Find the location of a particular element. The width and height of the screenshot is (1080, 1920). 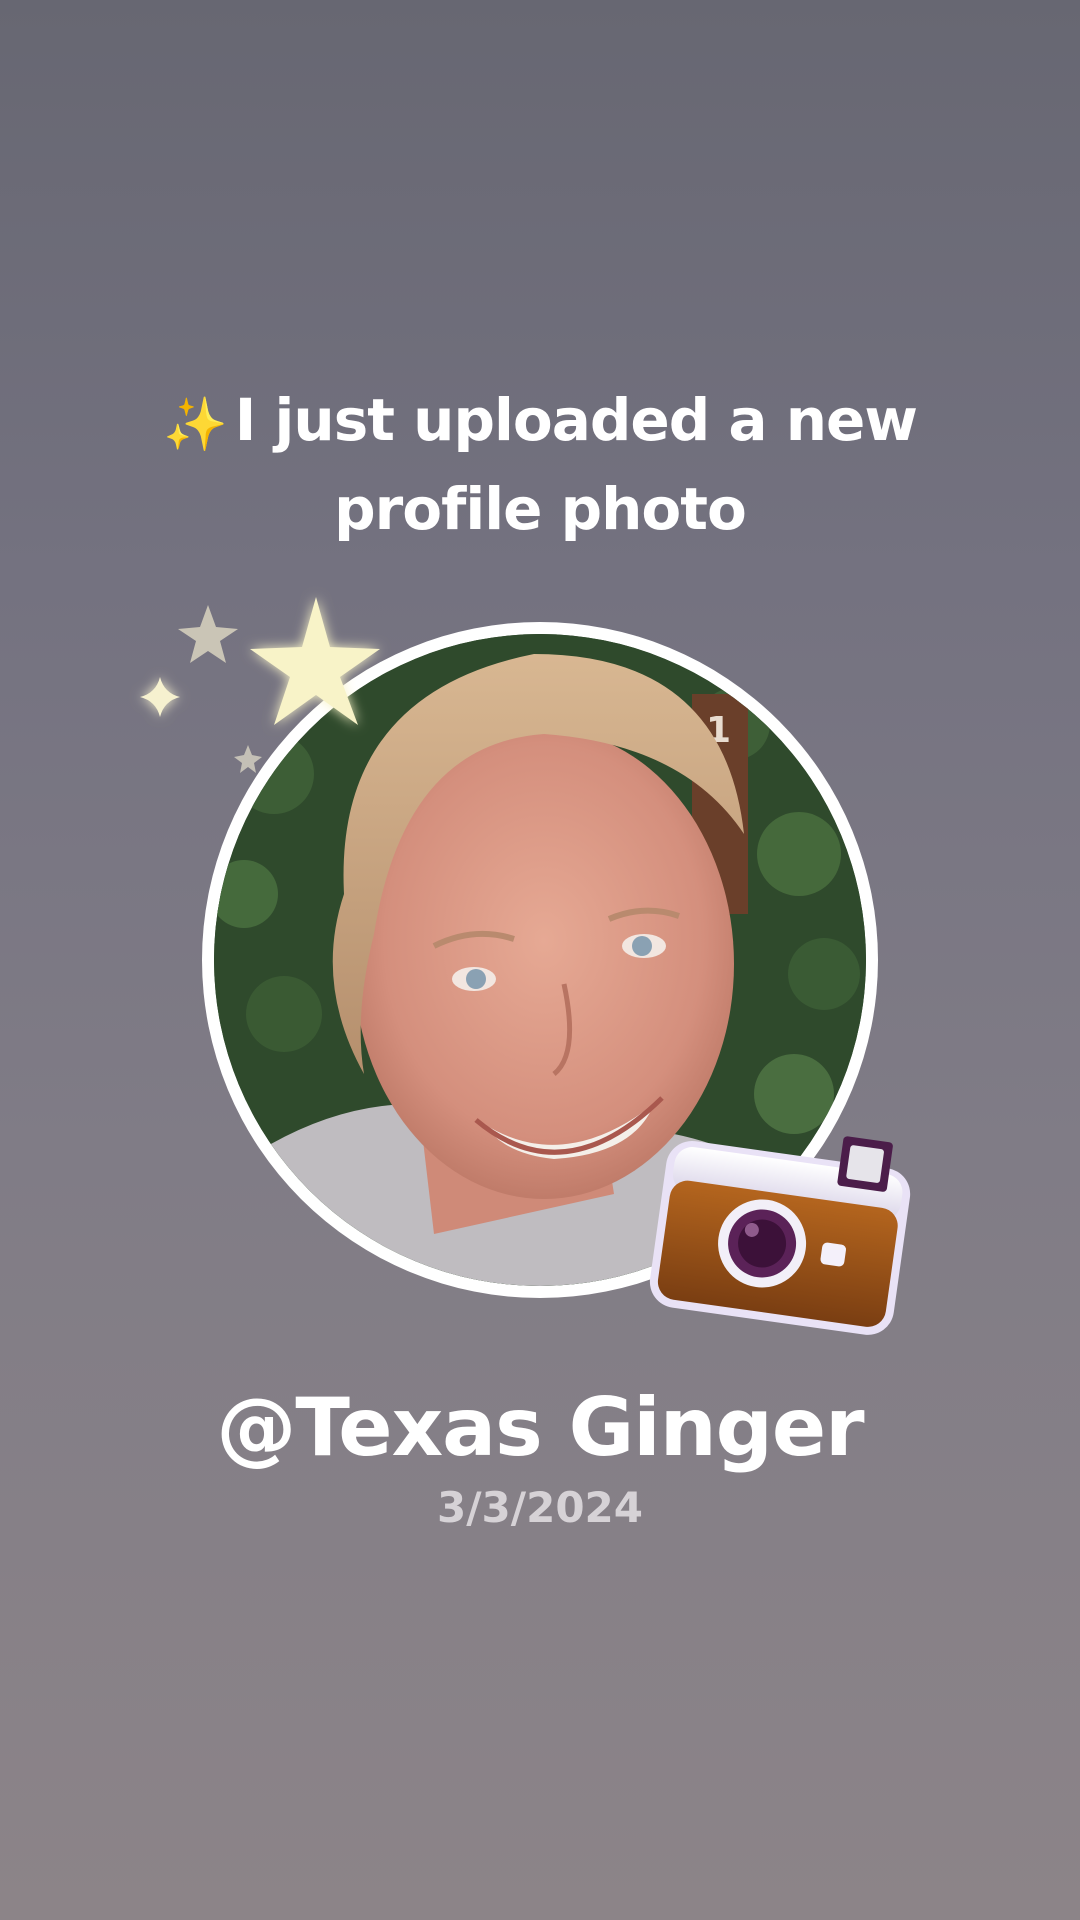

stars-decoration-icon is located at coordinates (260, 685).